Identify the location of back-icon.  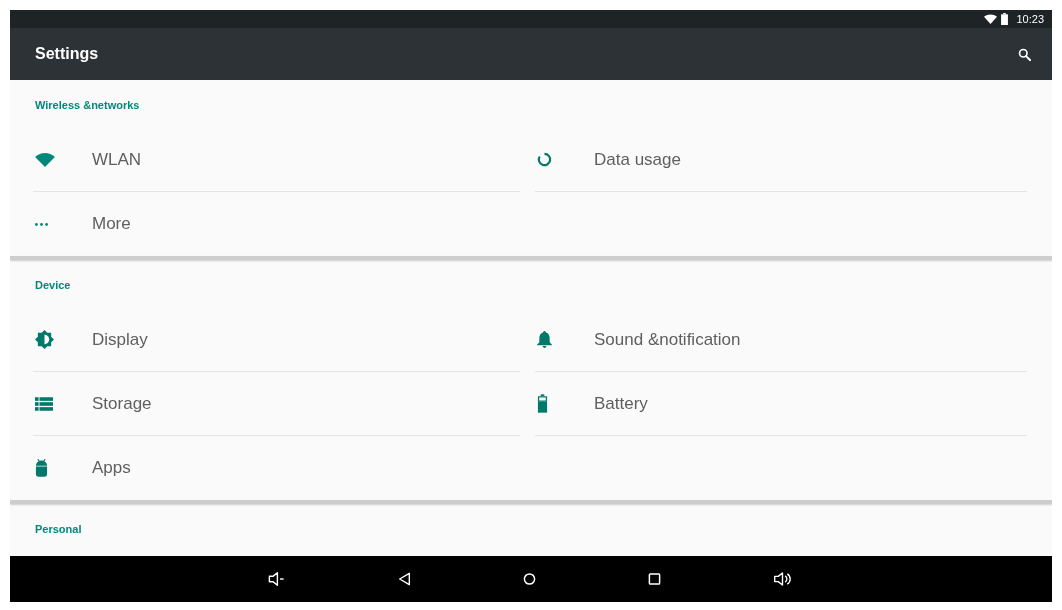
(404, 579).